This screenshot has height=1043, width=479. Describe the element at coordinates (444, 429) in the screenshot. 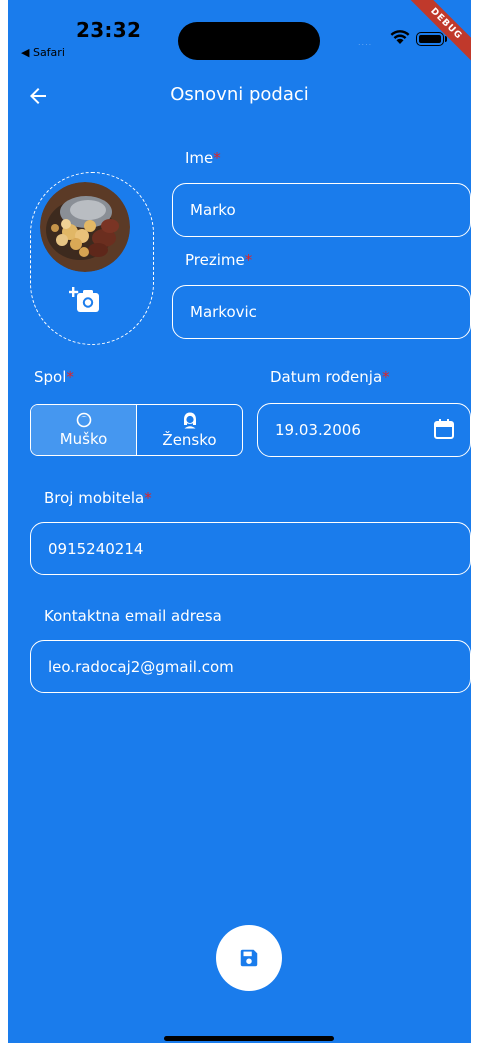

I see `calendar-icon` at that location.